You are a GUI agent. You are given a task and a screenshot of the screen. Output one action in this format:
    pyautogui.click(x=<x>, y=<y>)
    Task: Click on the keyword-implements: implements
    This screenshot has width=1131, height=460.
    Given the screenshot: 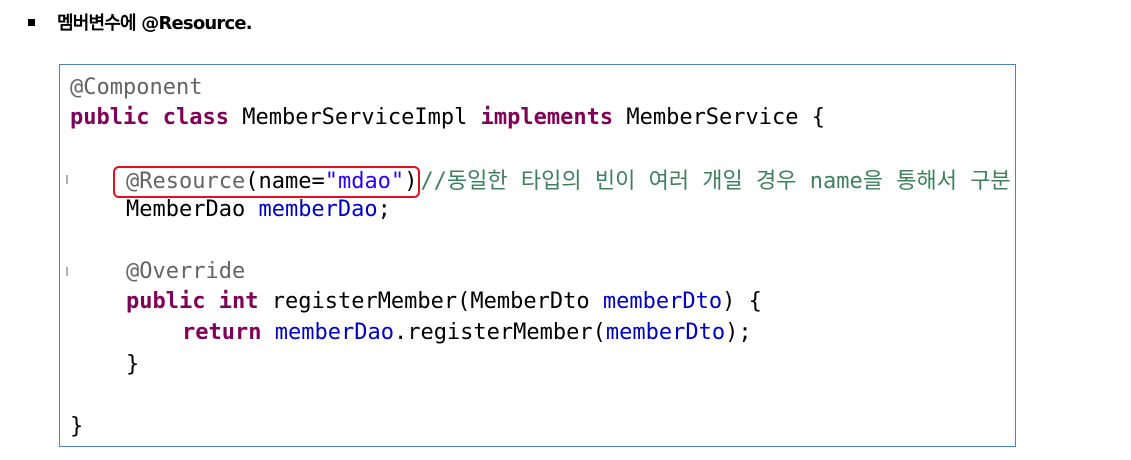 What is the action you would take?
    pyautogui.click(x=547, y=117)
    